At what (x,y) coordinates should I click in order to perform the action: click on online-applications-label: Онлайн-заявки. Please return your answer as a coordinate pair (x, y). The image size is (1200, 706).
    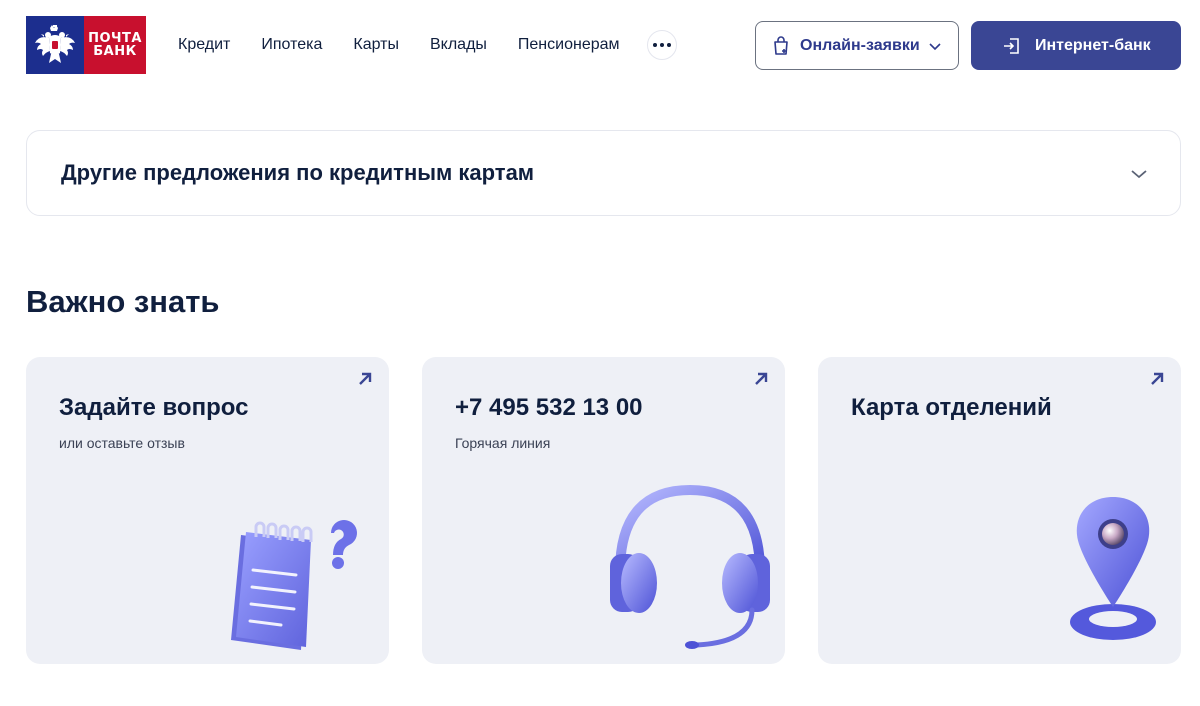
    Looking at the image, I should click on (860, 45).